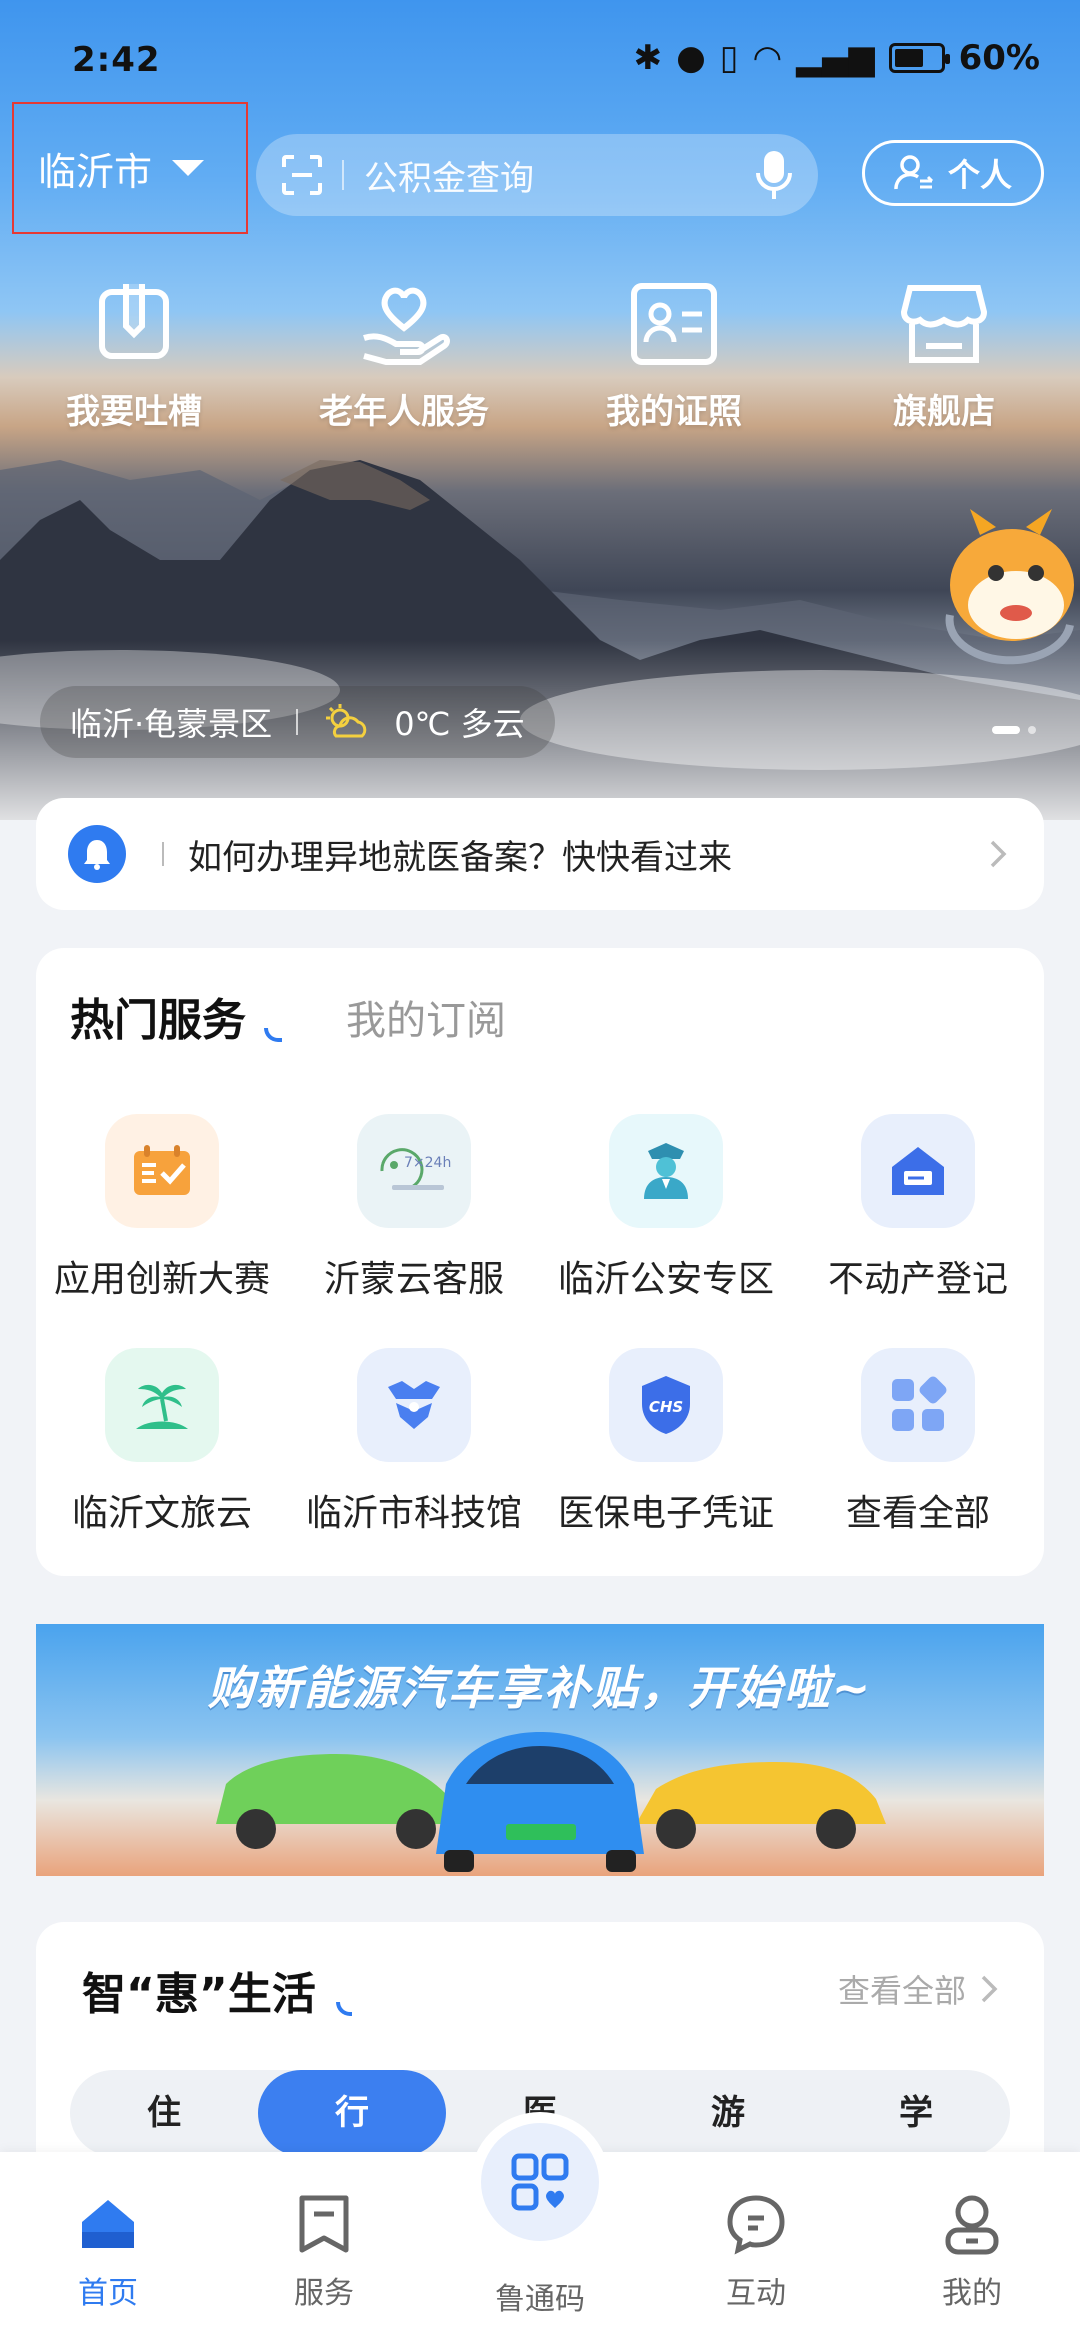 The height and width of the screenshot is (2340, 1080). What do you see at coordinates (917, 1513) in the screenshot?
I see `service-label: 查看全部` at bounding box center [917, 1513].